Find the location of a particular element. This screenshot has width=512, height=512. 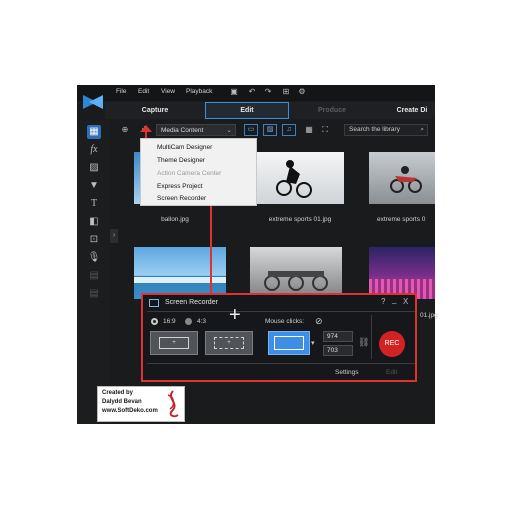

close-button: X is located at coordinates (405, 301).